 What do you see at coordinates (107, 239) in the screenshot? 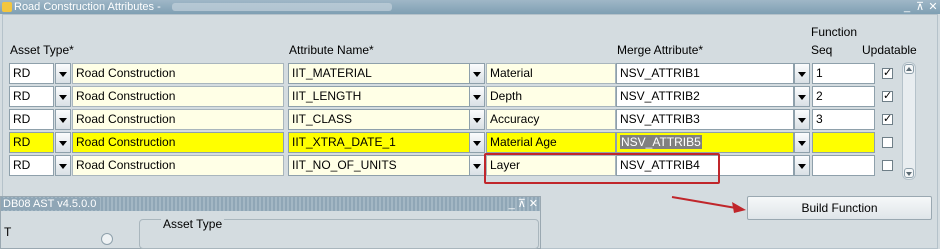
I see `radio-button` at bounding box center [107, 239].